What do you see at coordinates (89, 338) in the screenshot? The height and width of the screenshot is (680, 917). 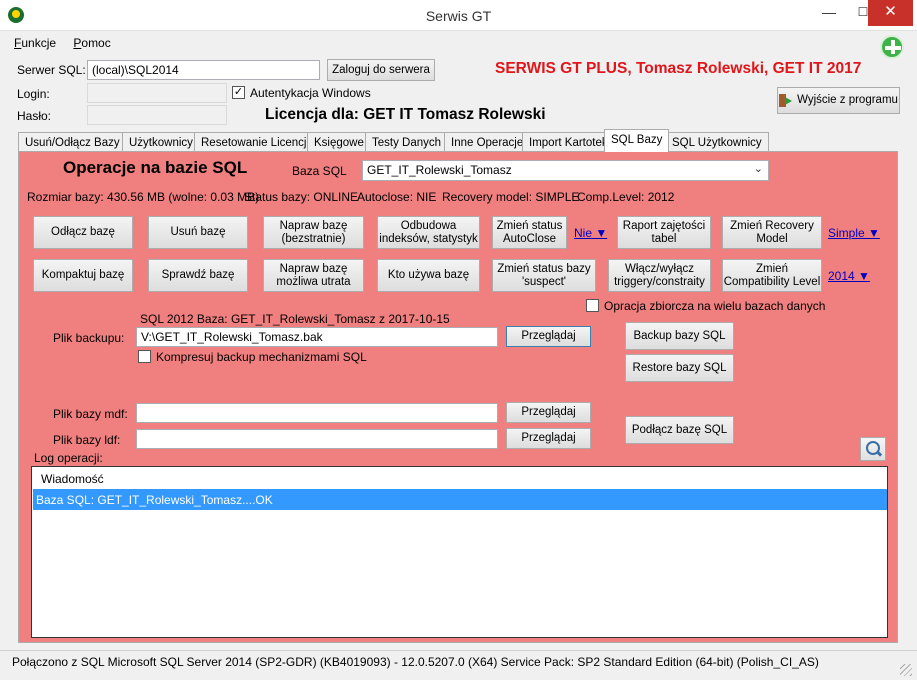 I see `backup-file-label: Plik backupu:` at bounding box center [89, 338].